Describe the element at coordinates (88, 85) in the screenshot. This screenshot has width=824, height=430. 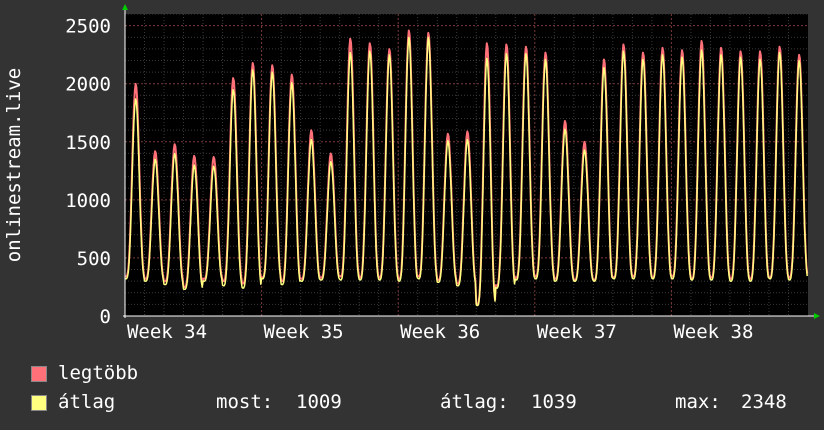
I see `y-tick-label: 2000` at that location.